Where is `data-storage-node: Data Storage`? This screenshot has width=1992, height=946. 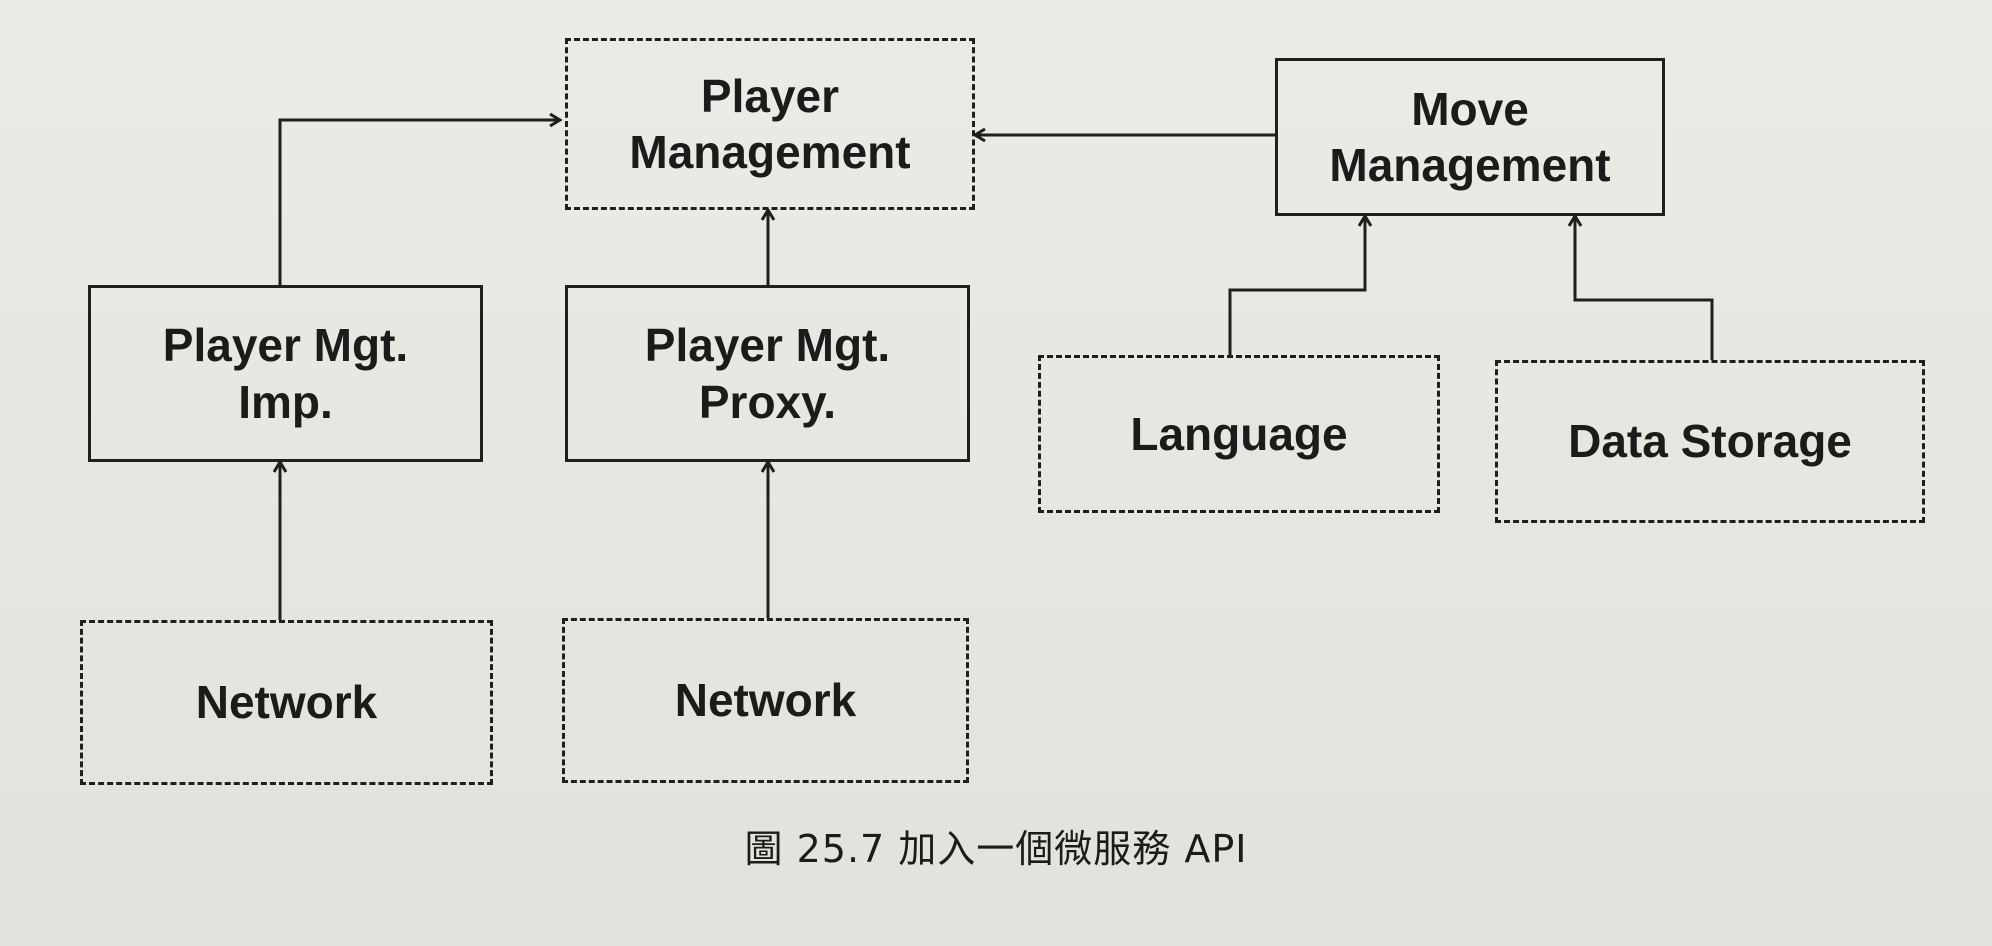
data-storage-node: Data Storage is located at coordinates (1710, 441).